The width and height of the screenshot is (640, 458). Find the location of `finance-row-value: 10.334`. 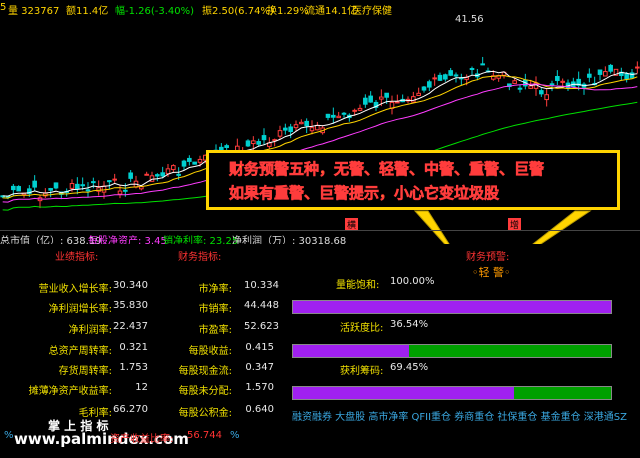

finance-row-value: 10.334 is located at coordinates (261, 285).